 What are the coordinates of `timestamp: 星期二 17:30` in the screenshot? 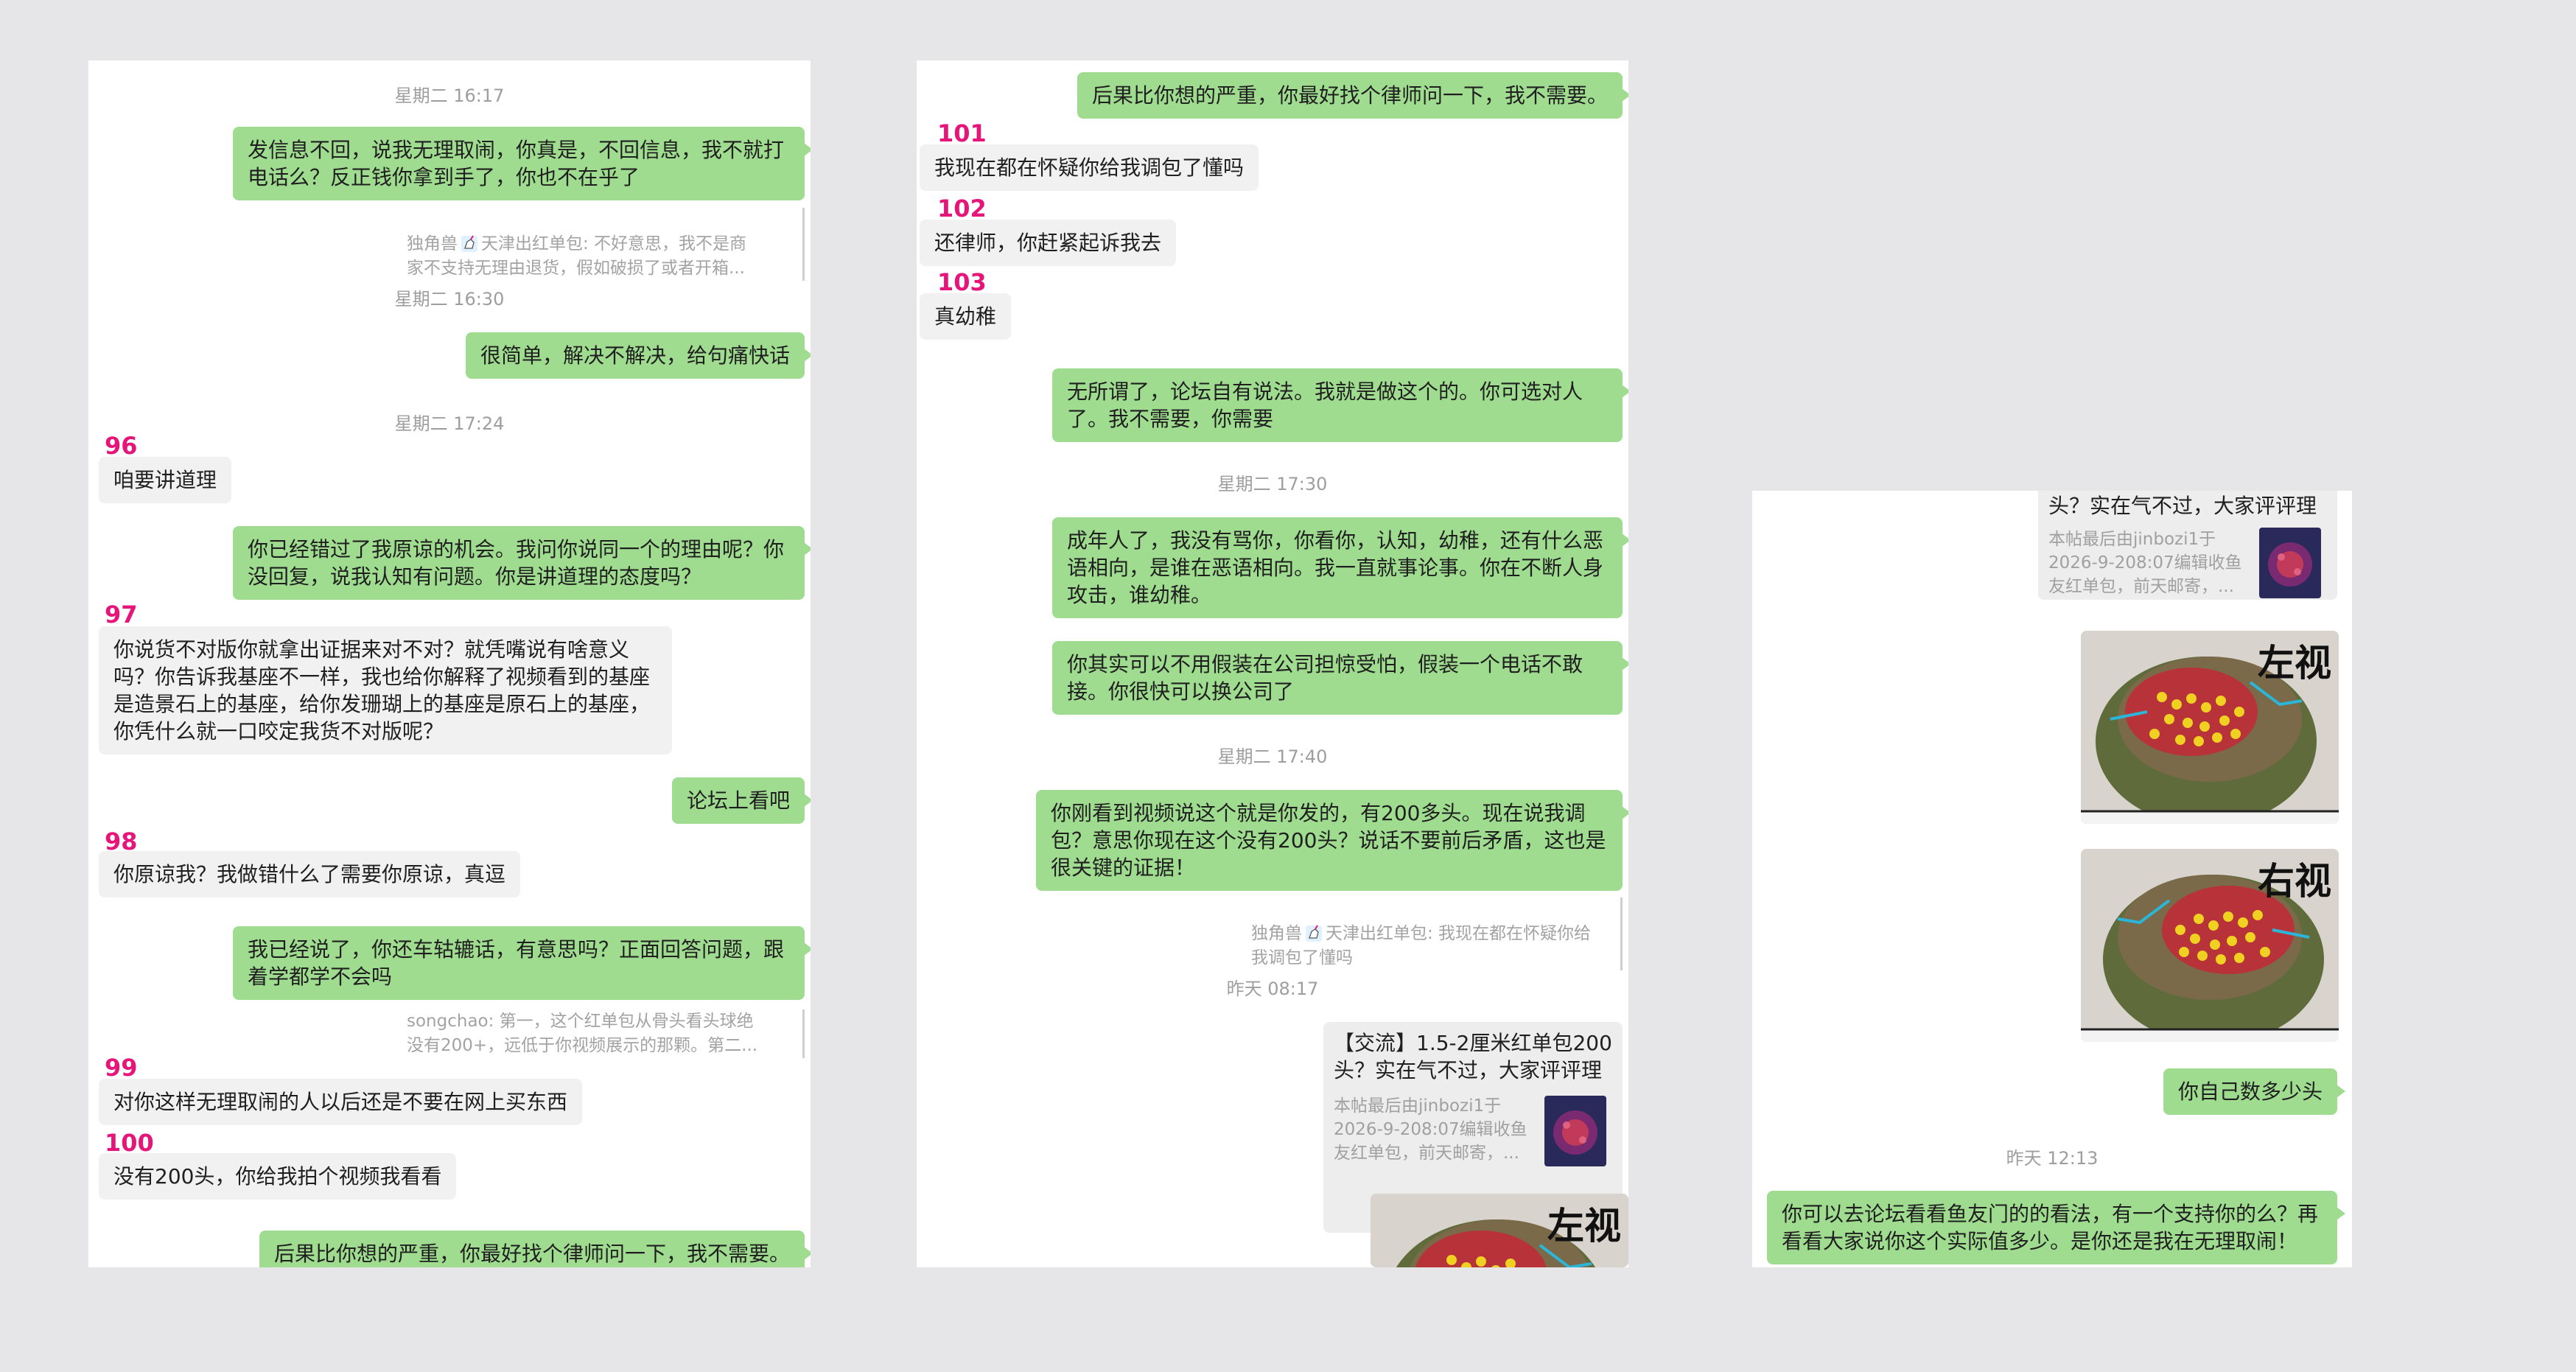 It's located at (1272, 484).